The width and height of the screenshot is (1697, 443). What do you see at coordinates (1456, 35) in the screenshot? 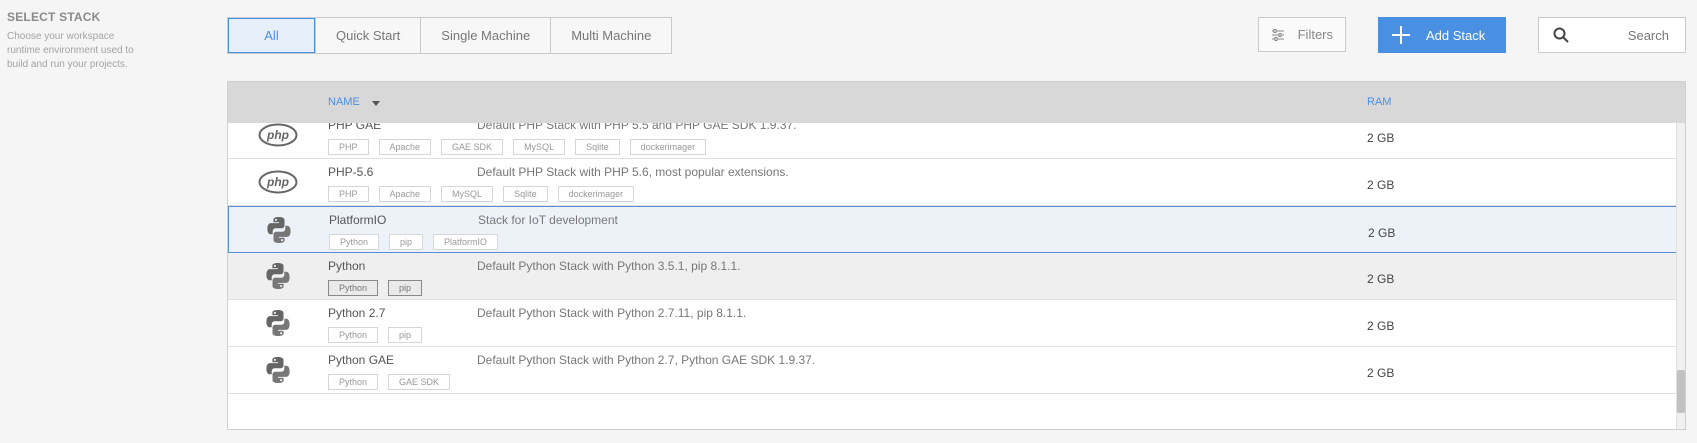
I see `add-stack-label: Add Stack` at bounding box center [1456, 35].